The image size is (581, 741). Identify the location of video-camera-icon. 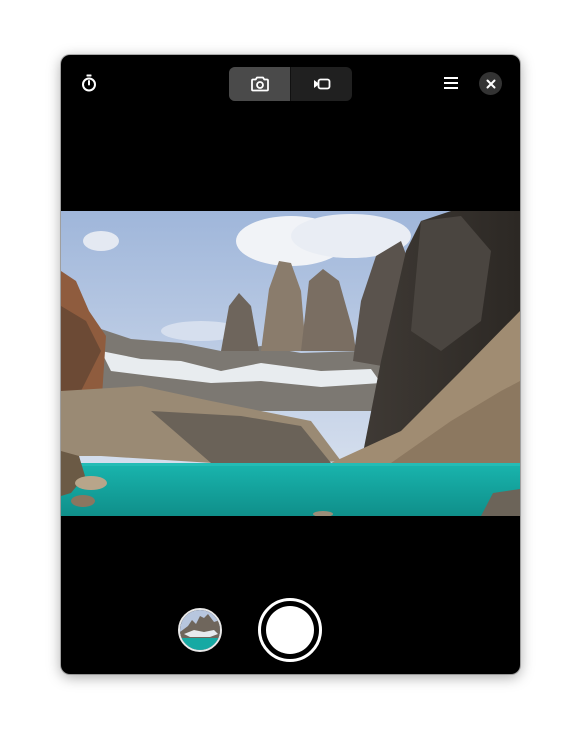
(321, 84).